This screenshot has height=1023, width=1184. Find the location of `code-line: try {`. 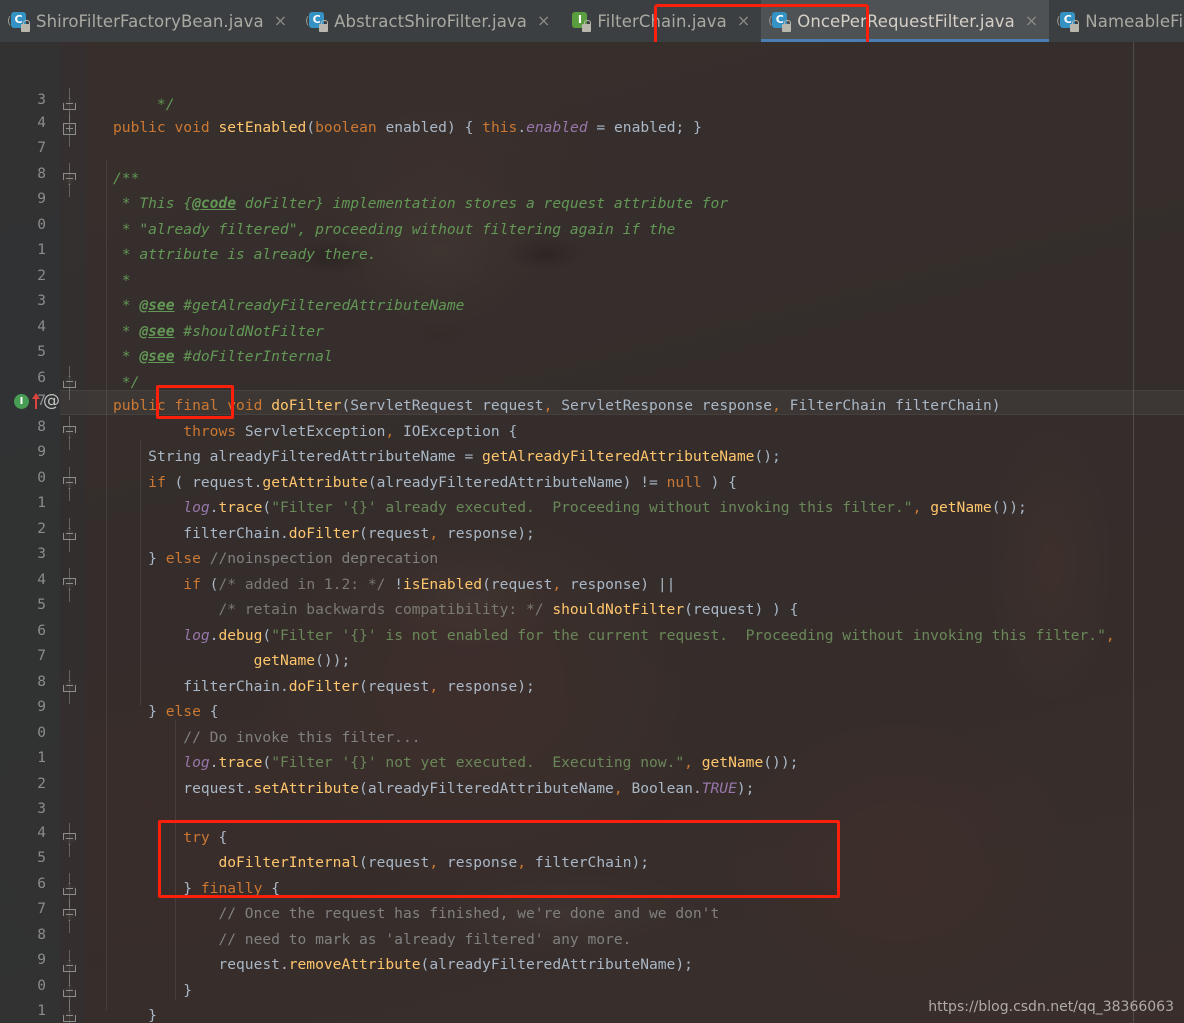

code-line: try { is located at coordinates (205, 837).